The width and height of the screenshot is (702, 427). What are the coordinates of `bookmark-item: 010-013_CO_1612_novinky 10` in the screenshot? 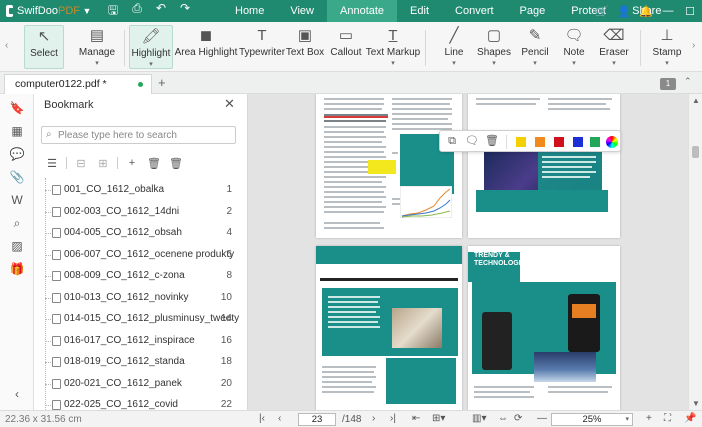 It's located at (140, 298).